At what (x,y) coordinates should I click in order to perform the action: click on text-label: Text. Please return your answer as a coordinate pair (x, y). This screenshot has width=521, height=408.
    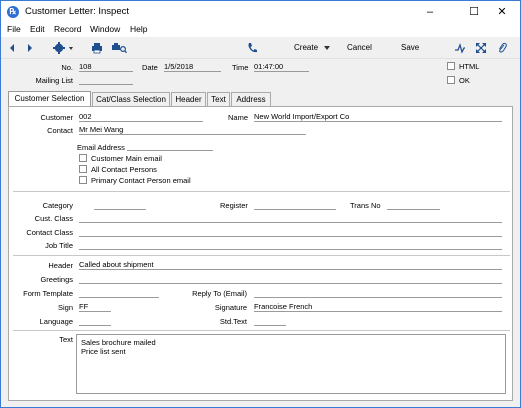
    Looking at the image, I should click on (66, 339).